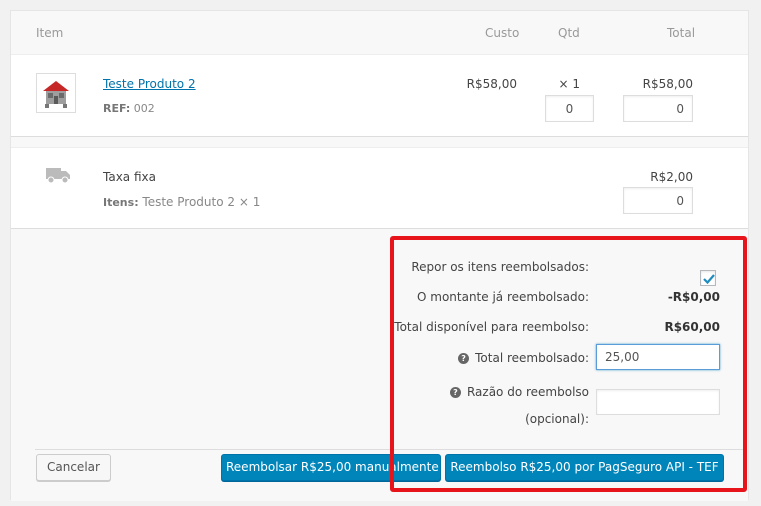  What do you see at coordinates (658, 402) in the screenshot?
I see `refund-reason-input` at bounding box center [658, 402].